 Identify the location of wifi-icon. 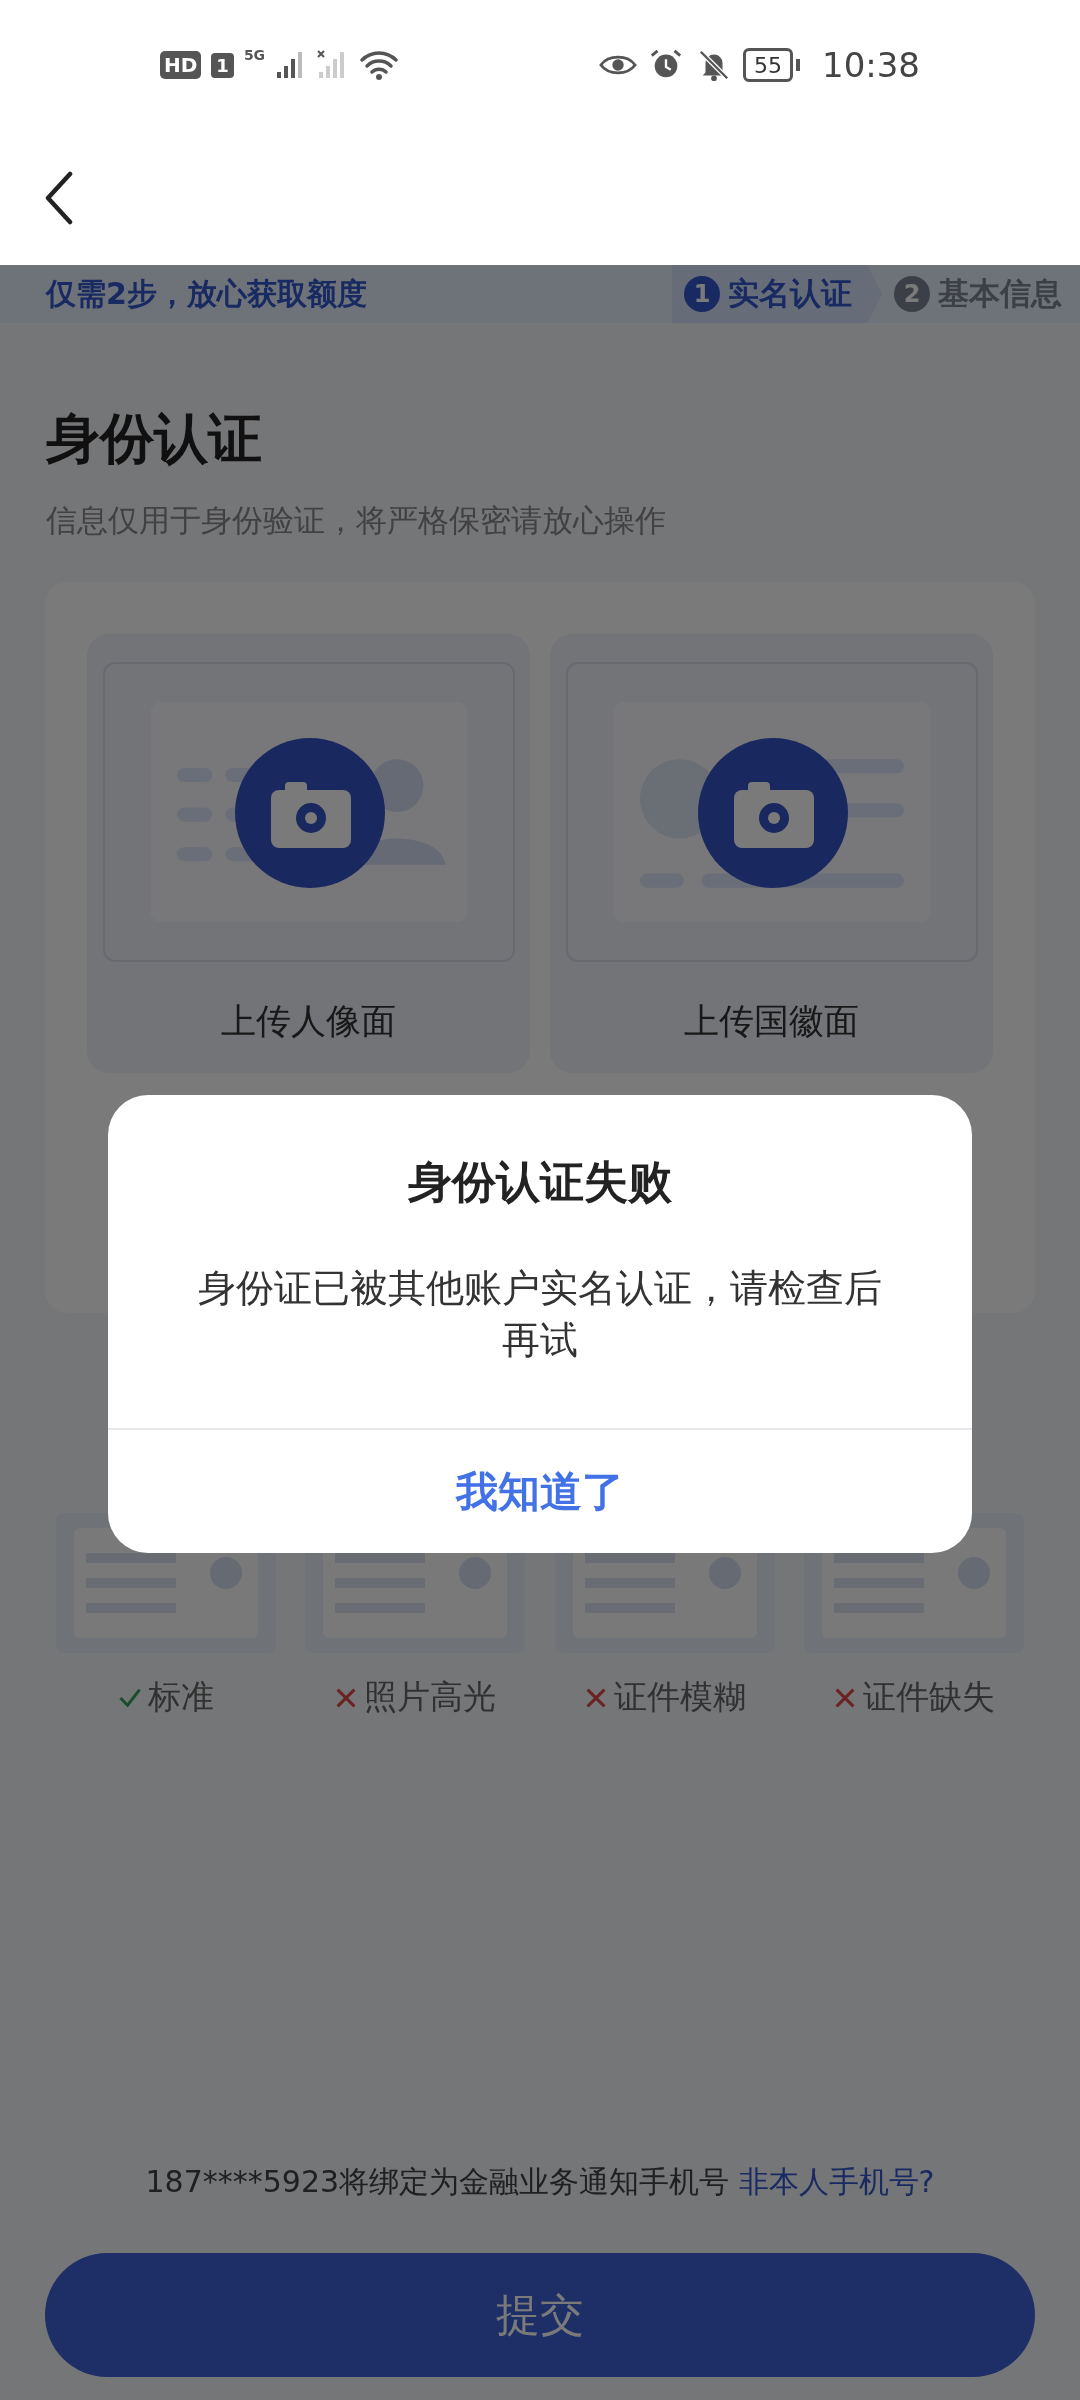
(379, 65).